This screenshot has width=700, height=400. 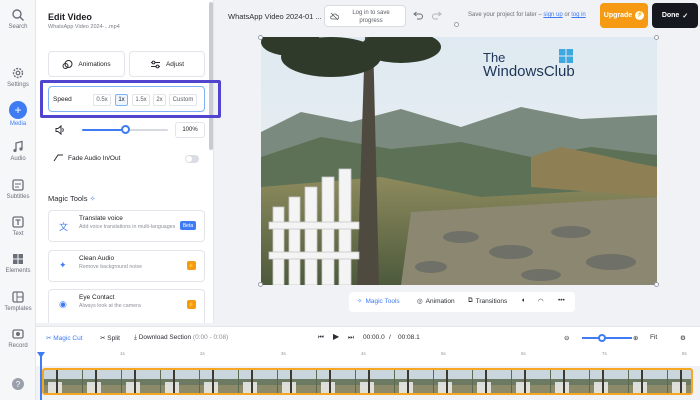 I want to click on ruler-tick-label: 3s, so click(x=283, y=353).